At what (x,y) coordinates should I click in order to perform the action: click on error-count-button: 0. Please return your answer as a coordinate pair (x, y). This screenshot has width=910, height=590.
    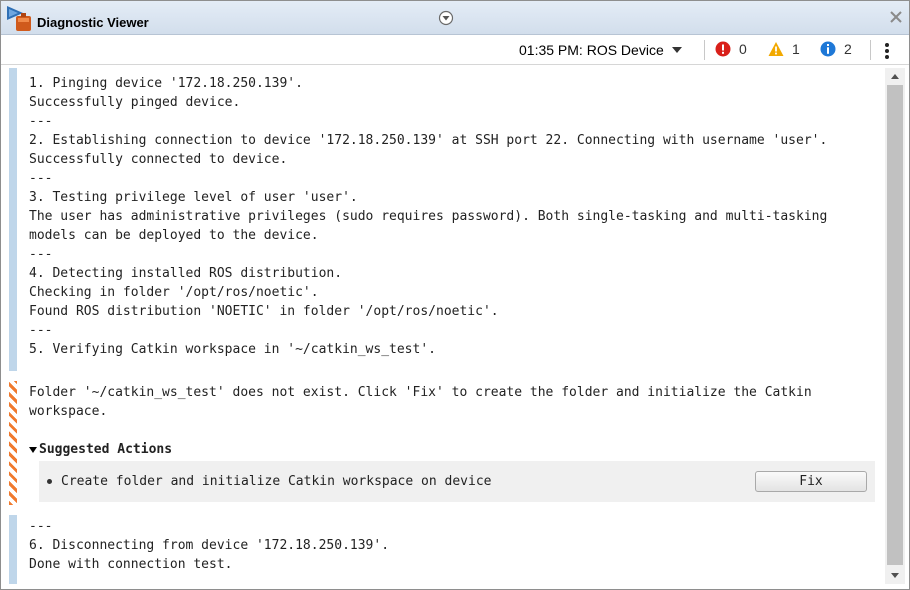
    Looking at the image, I should click on (731, 49).